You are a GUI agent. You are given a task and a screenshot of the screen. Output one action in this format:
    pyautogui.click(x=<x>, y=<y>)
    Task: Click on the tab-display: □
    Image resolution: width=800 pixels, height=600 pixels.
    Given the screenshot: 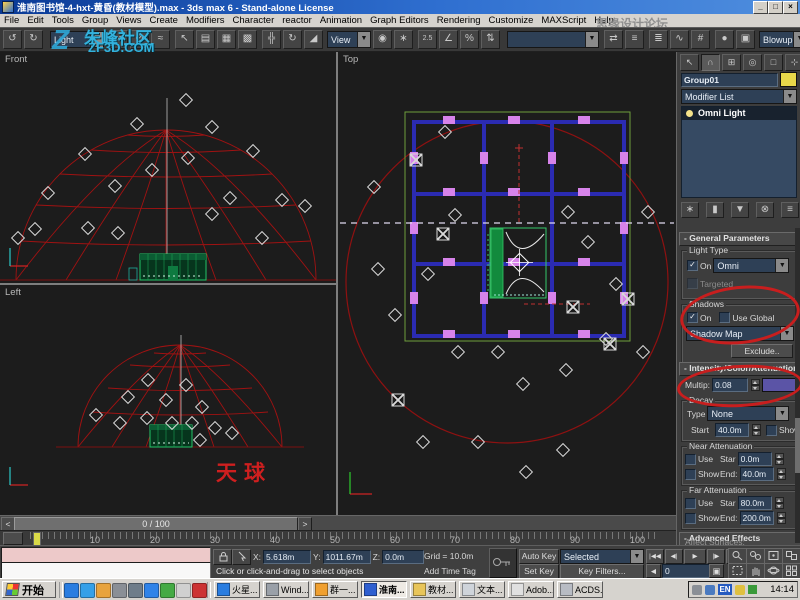 What is the action you would take?
    pyautogui.click(x=773, y=62)
    